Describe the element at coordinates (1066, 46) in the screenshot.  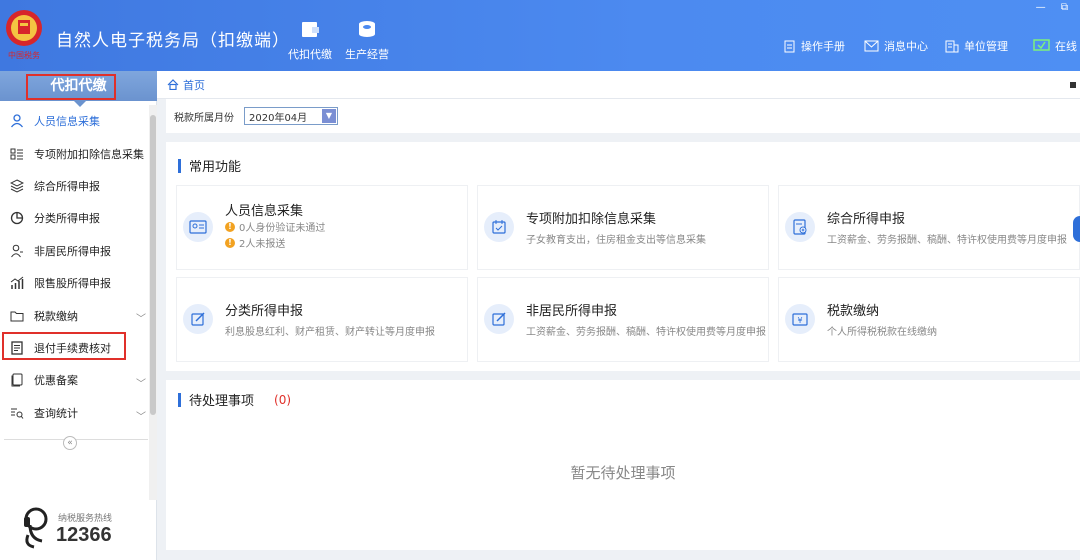
I see `online-label: 在线` at that location.